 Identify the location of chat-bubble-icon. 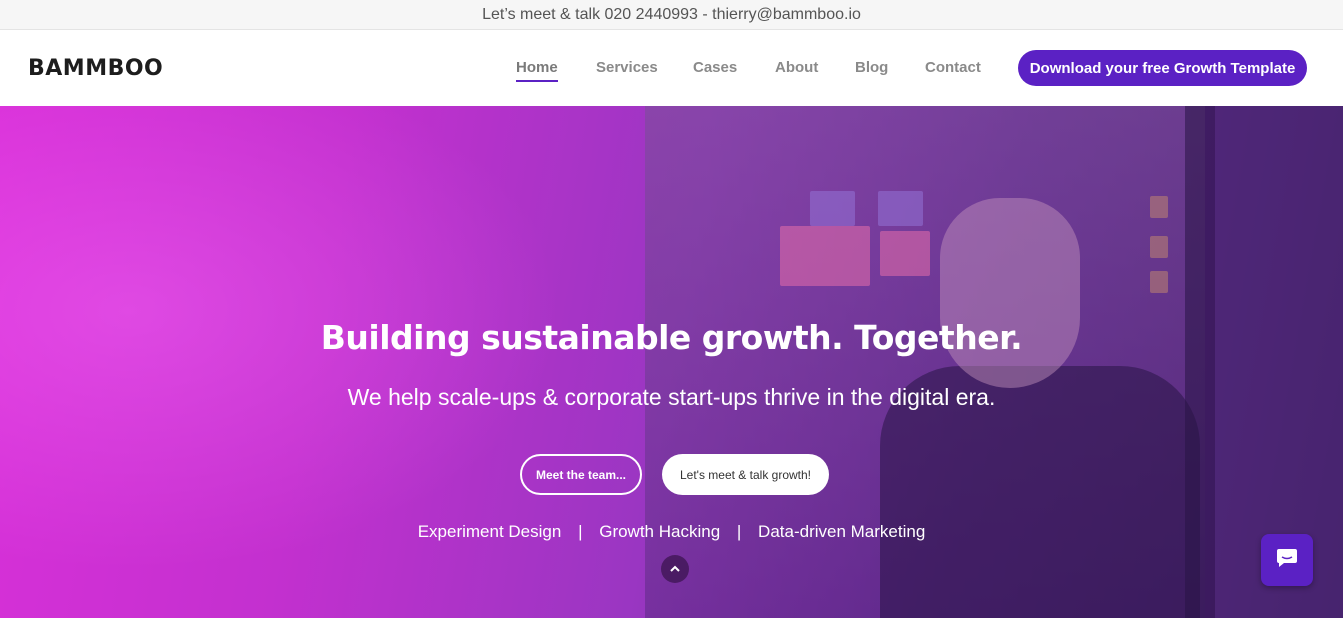
(1287, 560).